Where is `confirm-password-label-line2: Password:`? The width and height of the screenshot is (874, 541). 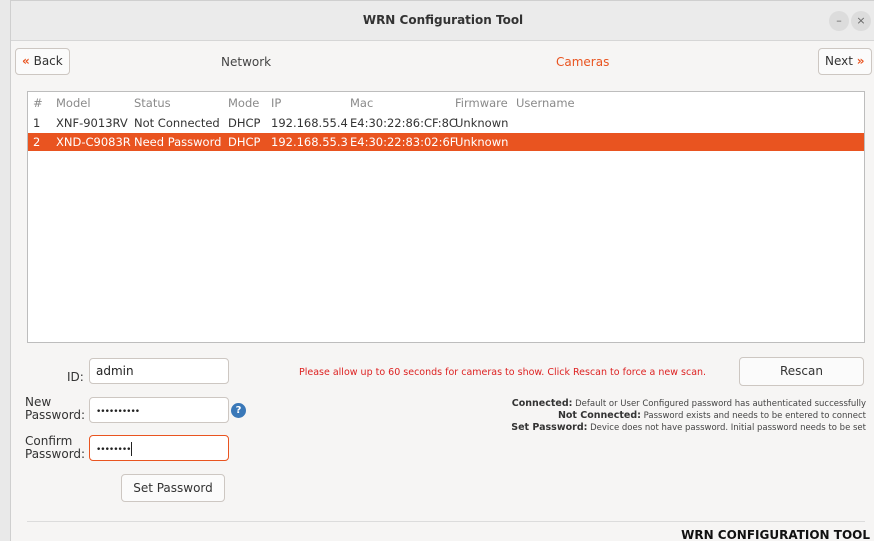 confirm-password-label-line2: Password: is located at coordinates (55, 454).